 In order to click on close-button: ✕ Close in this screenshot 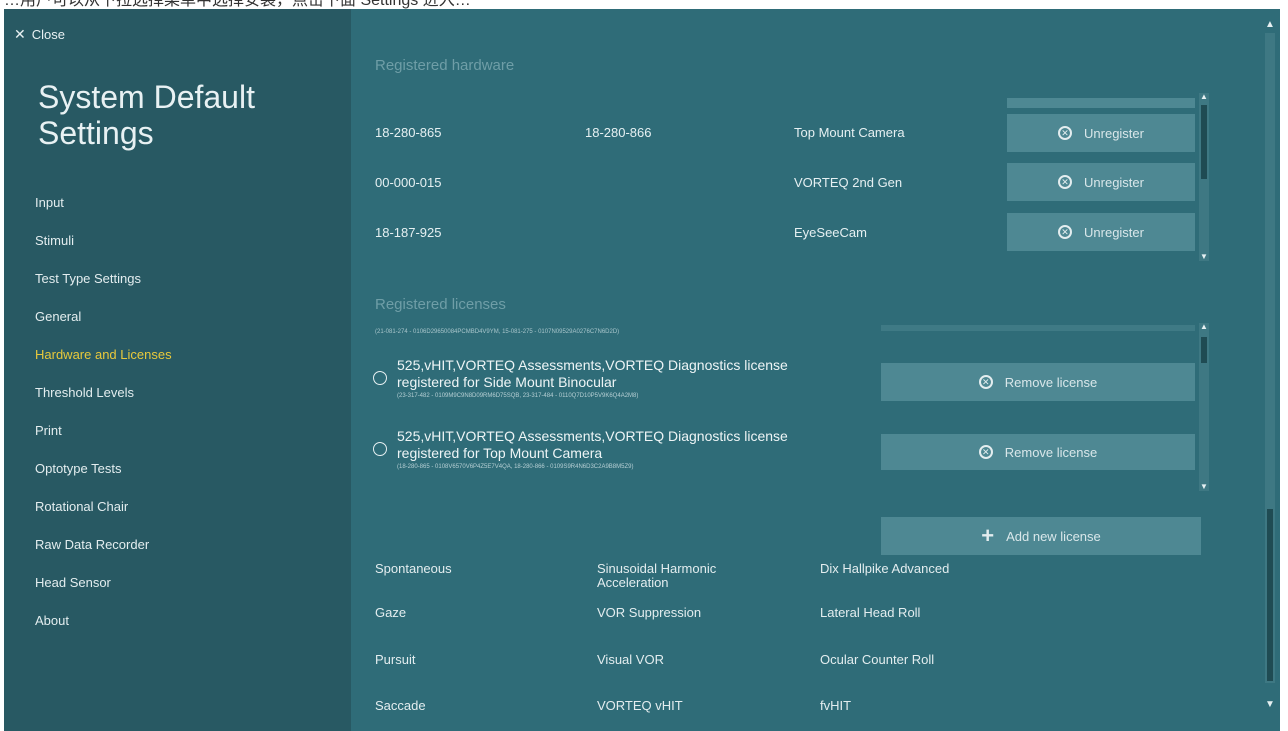, I will do `click(39, 34)`.